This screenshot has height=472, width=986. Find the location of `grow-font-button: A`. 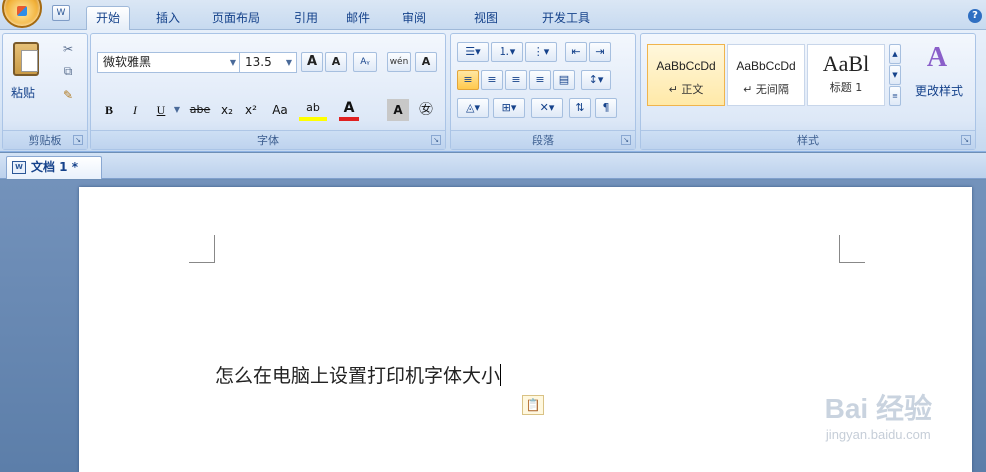

grow-font-button: A is located at coordinates (312, 62).